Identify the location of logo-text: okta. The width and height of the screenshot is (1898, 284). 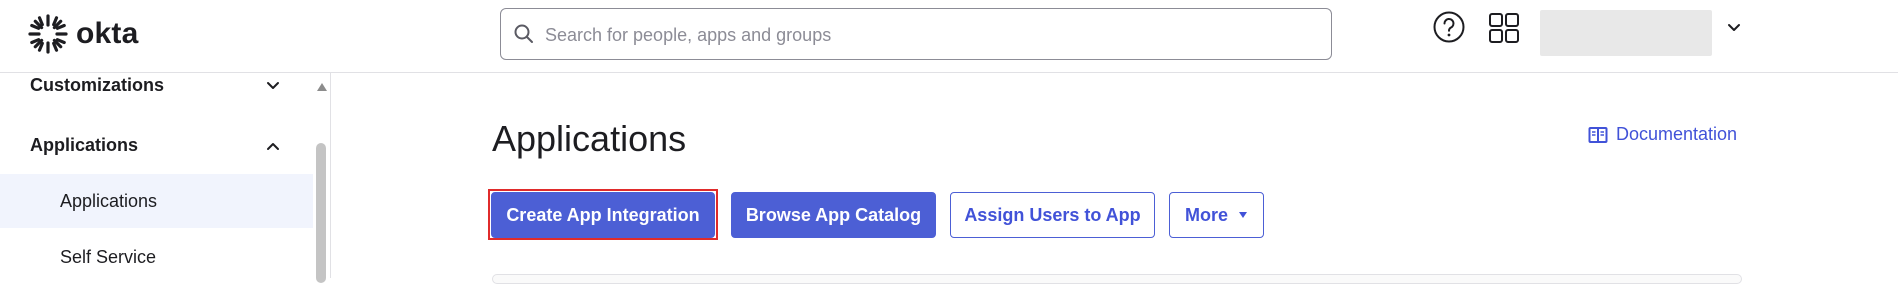
(107, 33).